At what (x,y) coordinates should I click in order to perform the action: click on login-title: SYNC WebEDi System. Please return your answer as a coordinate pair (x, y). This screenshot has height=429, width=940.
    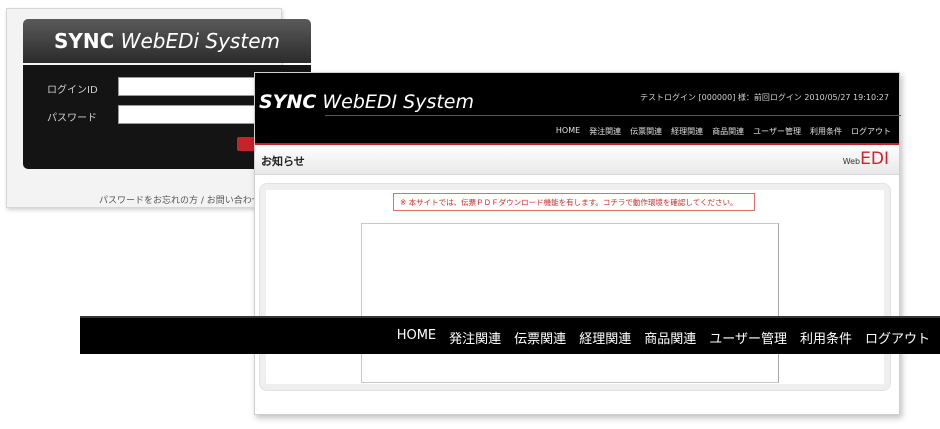
    Looking at the image, I should click on (167, 41).